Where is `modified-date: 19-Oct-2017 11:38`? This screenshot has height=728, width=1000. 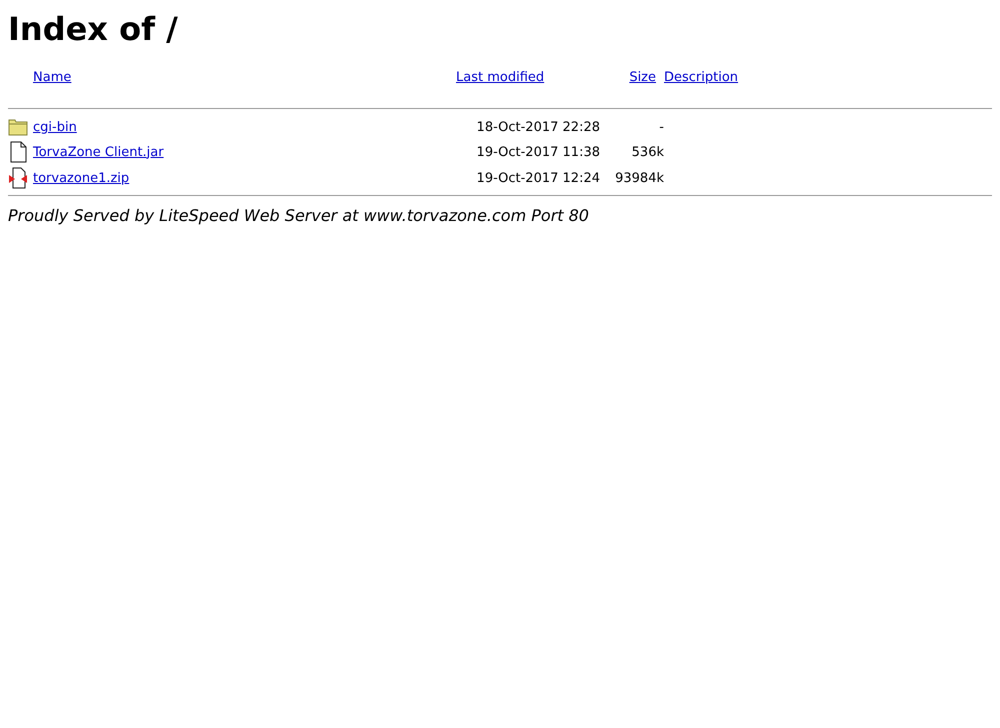 modified-date: 19-Oct-2017 11:38 is located at coordinates (538, 152).